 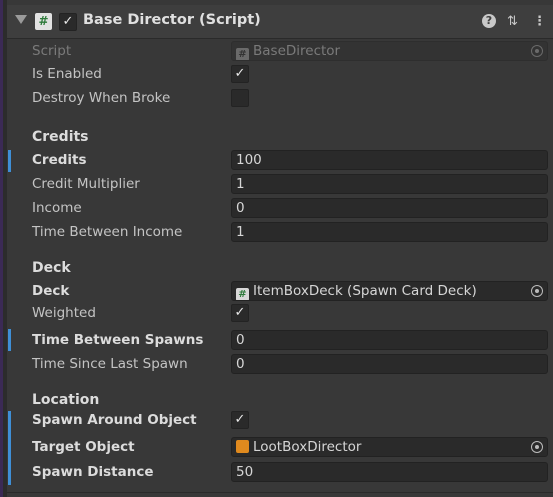 I want to click on weighted-row: Weighted ✓, so click(x=280, y=313).